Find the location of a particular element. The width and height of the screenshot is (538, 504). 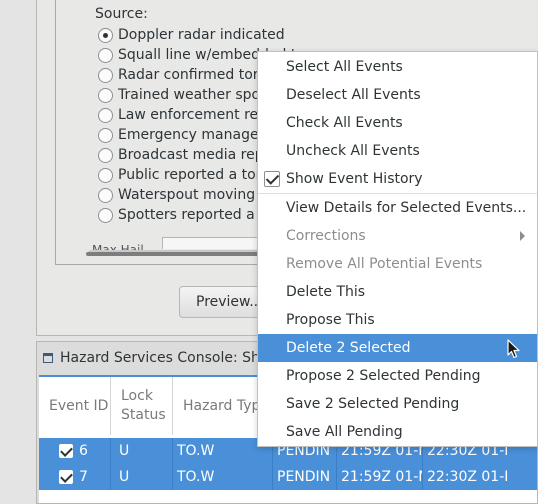

menu-item-deselect-all: Deselect All Events is located at coordinates (397, 95).